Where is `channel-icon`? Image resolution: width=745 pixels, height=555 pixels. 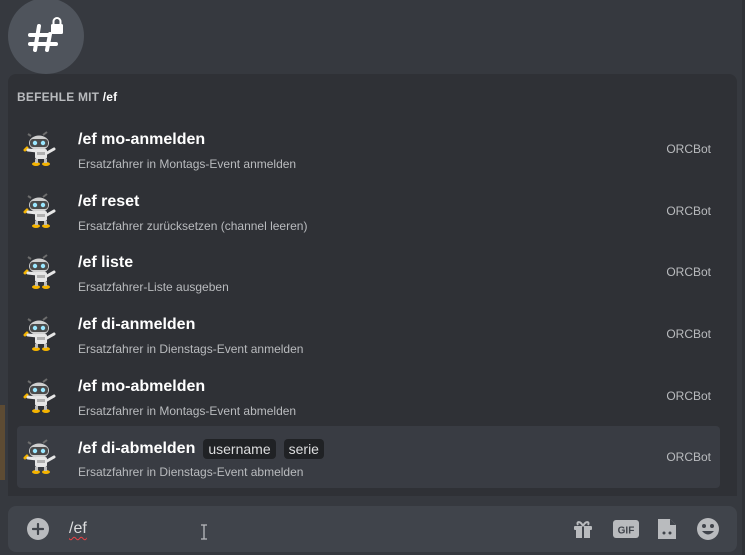 channel-icon is located at coordinates (46, 37).